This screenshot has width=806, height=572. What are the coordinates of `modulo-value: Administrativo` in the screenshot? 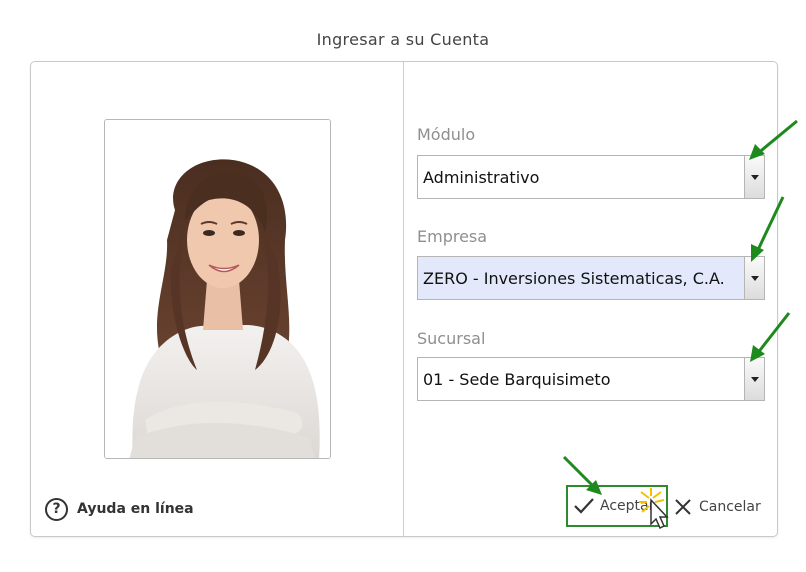 It's located at (481, 177).